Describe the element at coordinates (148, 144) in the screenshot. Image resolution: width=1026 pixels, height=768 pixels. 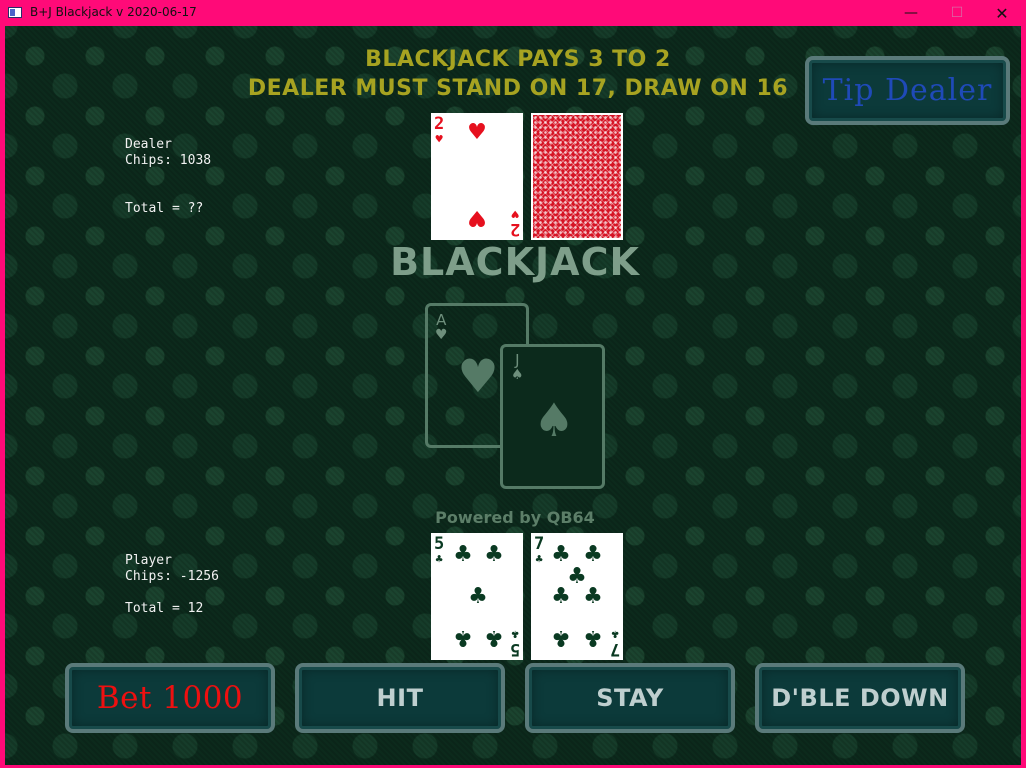
I see `dealer-name: Dealer` at that location.